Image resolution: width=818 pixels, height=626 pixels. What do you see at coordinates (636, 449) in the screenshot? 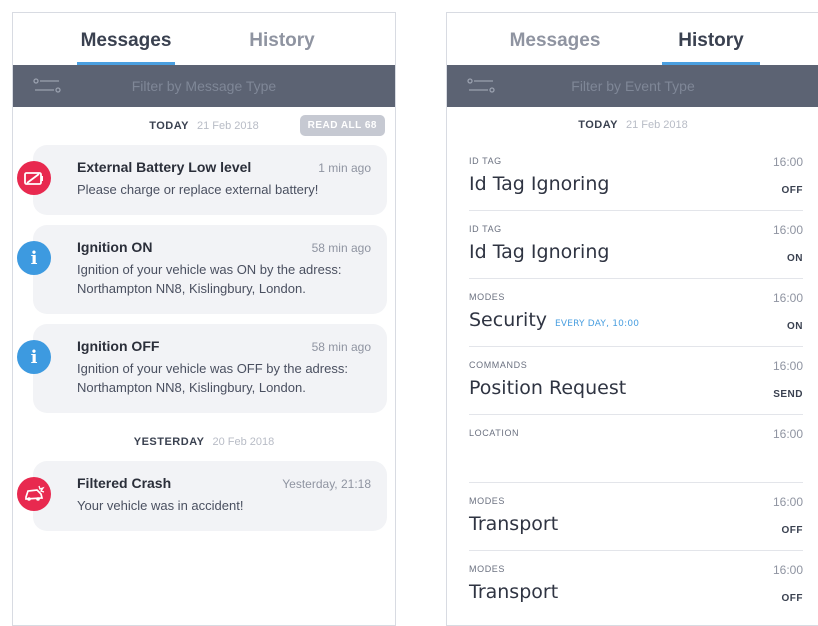
I see `history-item: LOCATION 16:00` at bounding box center [636, 449].